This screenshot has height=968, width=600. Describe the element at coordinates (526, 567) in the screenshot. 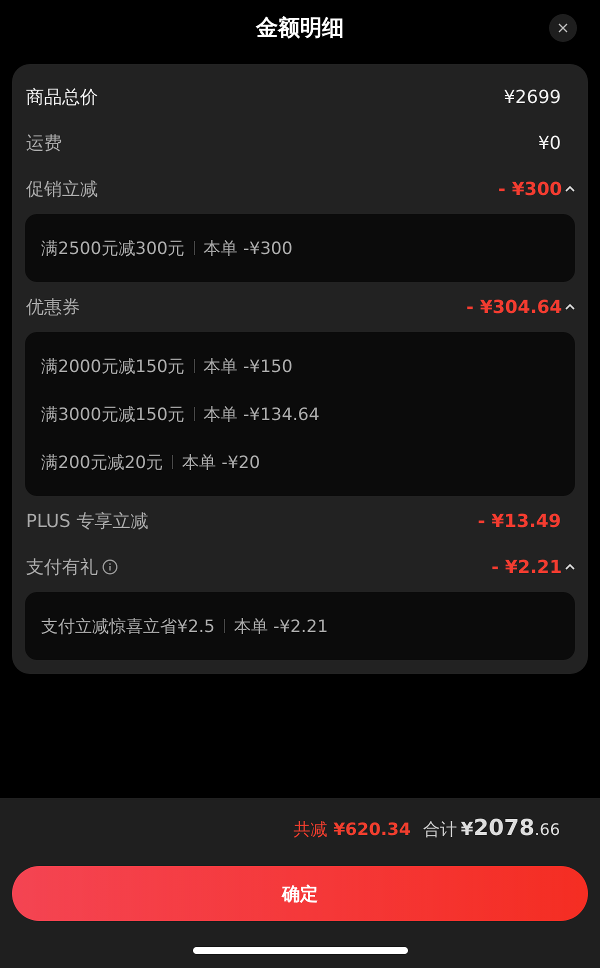

I see `row-amount: - ¥2.21` at that location.